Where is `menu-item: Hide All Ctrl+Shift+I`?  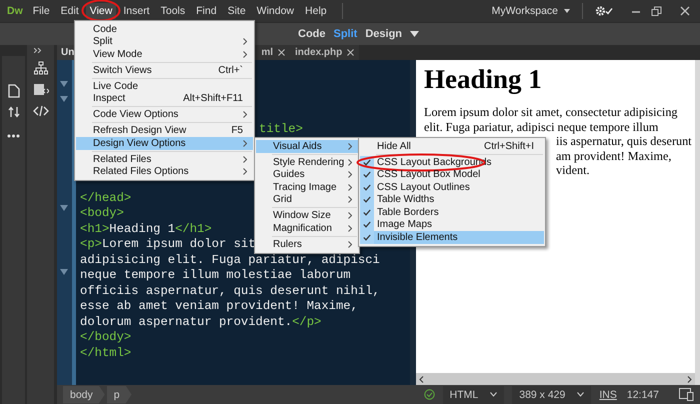
menu-item: Hide All Ctrl+Shift+I is located at coordinates (452, 146).